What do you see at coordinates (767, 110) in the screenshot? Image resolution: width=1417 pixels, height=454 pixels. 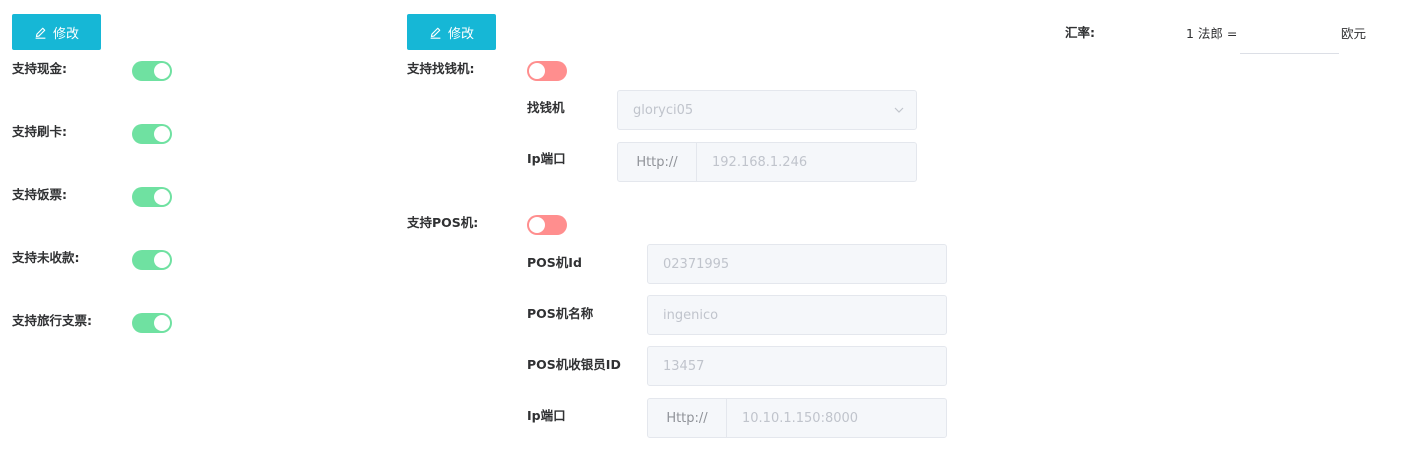 I see `machine-select: gloryci05` at bounding box center [767, 110].